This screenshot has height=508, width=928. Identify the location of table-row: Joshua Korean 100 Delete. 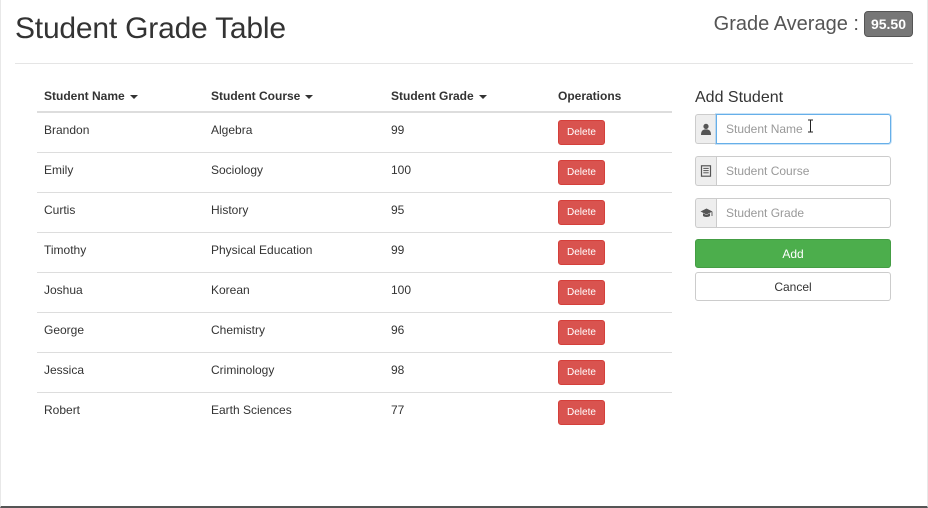
(354, 291).